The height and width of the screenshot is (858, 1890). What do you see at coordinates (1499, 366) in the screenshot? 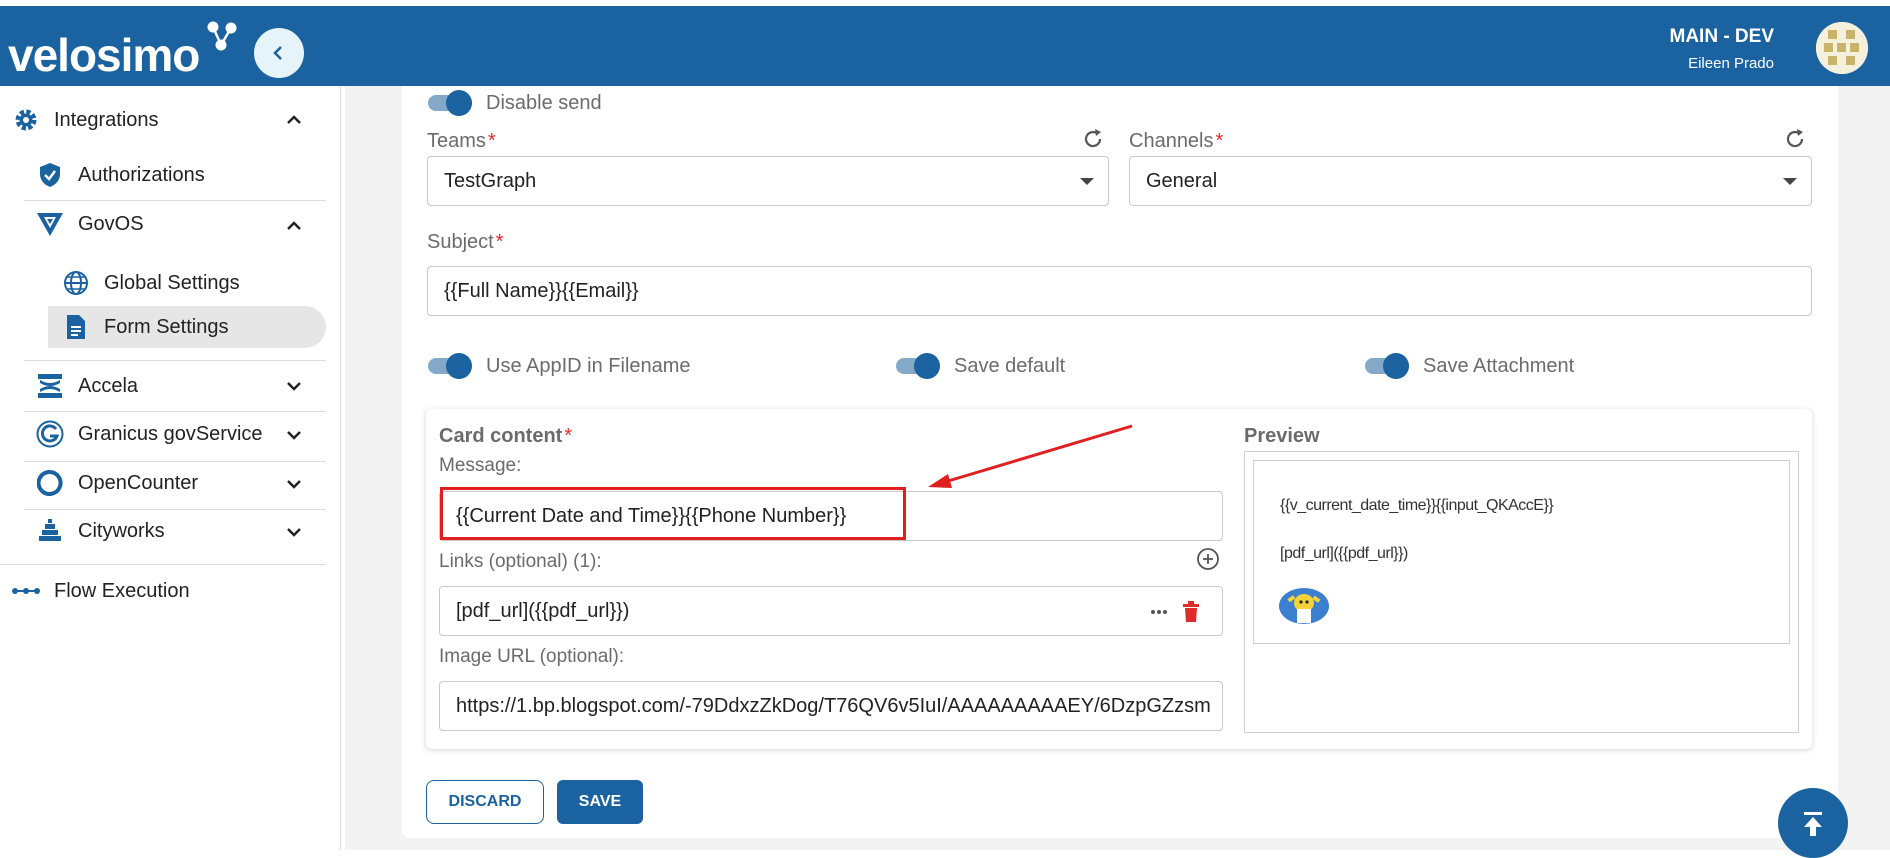
I see `save-attachment-label: Save Attachment` at bounding box center [1499, 366].